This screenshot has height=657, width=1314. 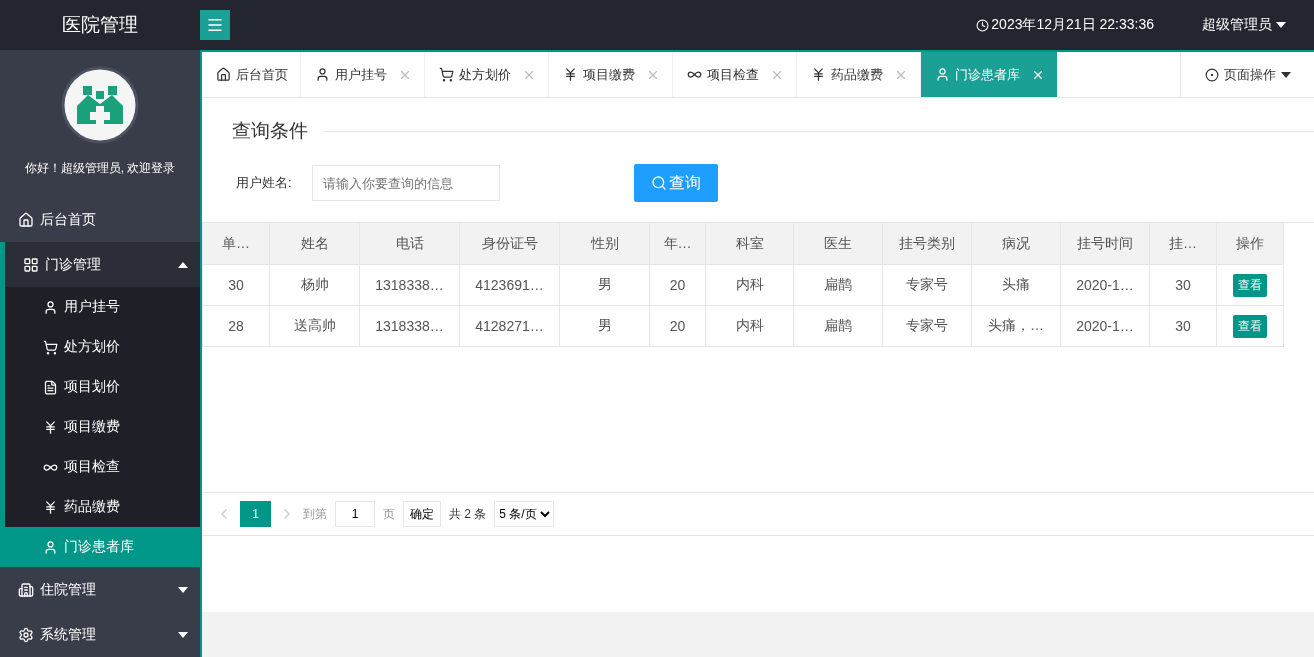 What do you see at coordinates (100, 264) in the screenshot?
I see `sidebar-group: 门诊管理` at bounding box center [100, 264].